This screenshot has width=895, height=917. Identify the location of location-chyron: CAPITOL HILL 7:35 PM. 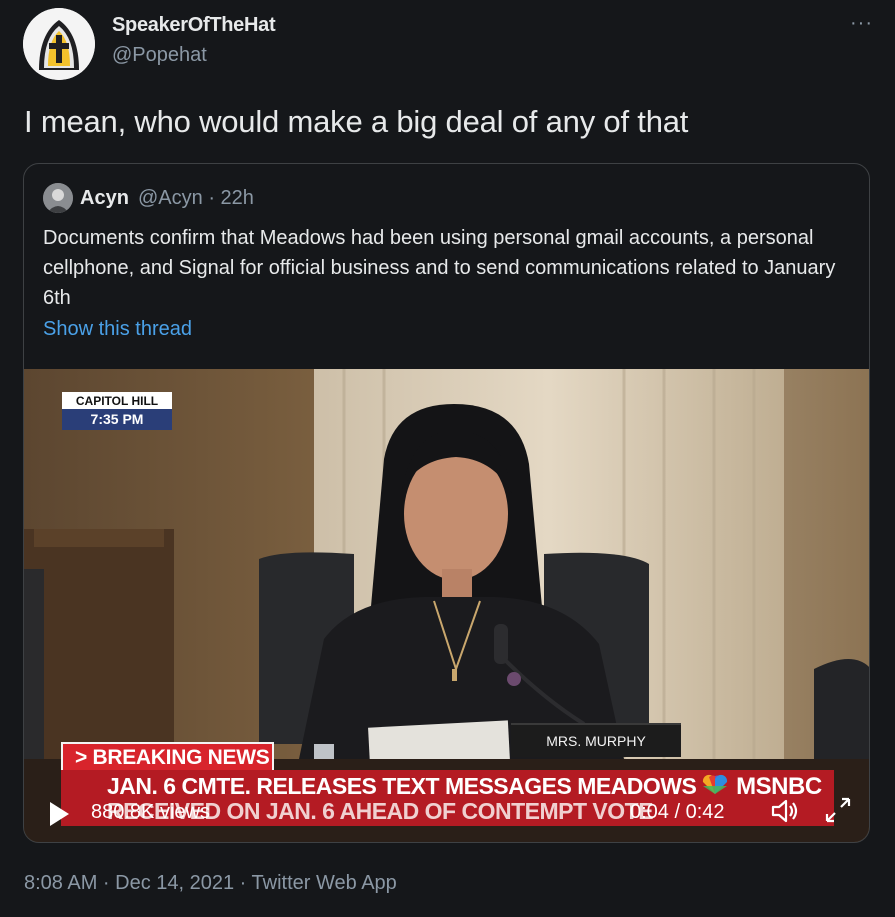
(117, 411).